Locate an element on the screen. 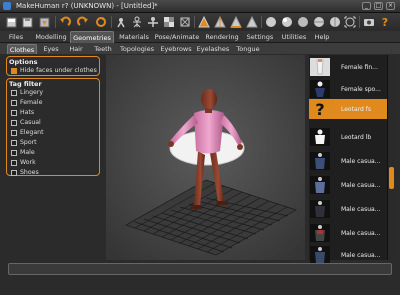 This screenshot has height=295, width=400. tab-tongue: Tongue is located at coordinates (248, 49).